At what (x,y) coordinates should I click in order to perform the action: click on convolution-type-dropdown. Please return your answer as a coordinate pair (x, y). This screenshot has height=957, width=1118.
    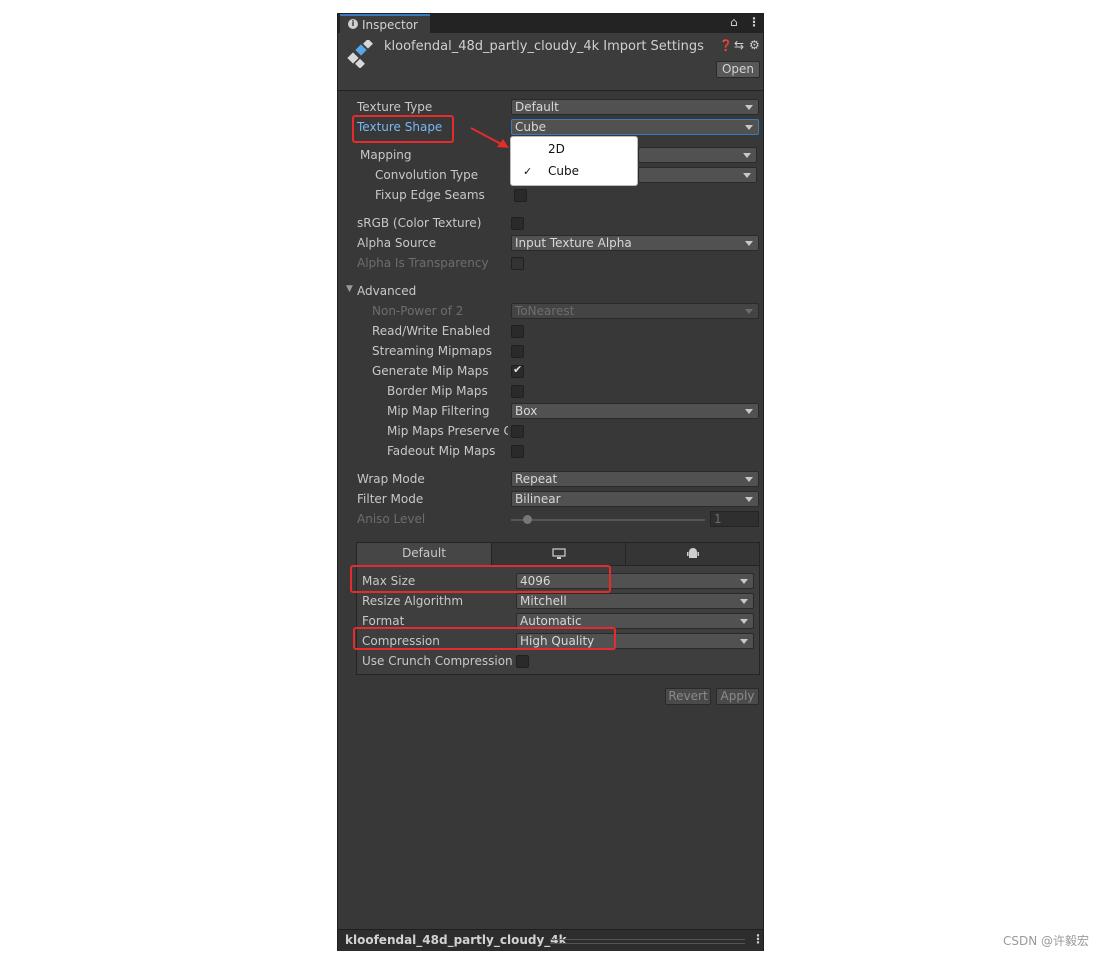
    Looking at the image, I should click on (697, 175).